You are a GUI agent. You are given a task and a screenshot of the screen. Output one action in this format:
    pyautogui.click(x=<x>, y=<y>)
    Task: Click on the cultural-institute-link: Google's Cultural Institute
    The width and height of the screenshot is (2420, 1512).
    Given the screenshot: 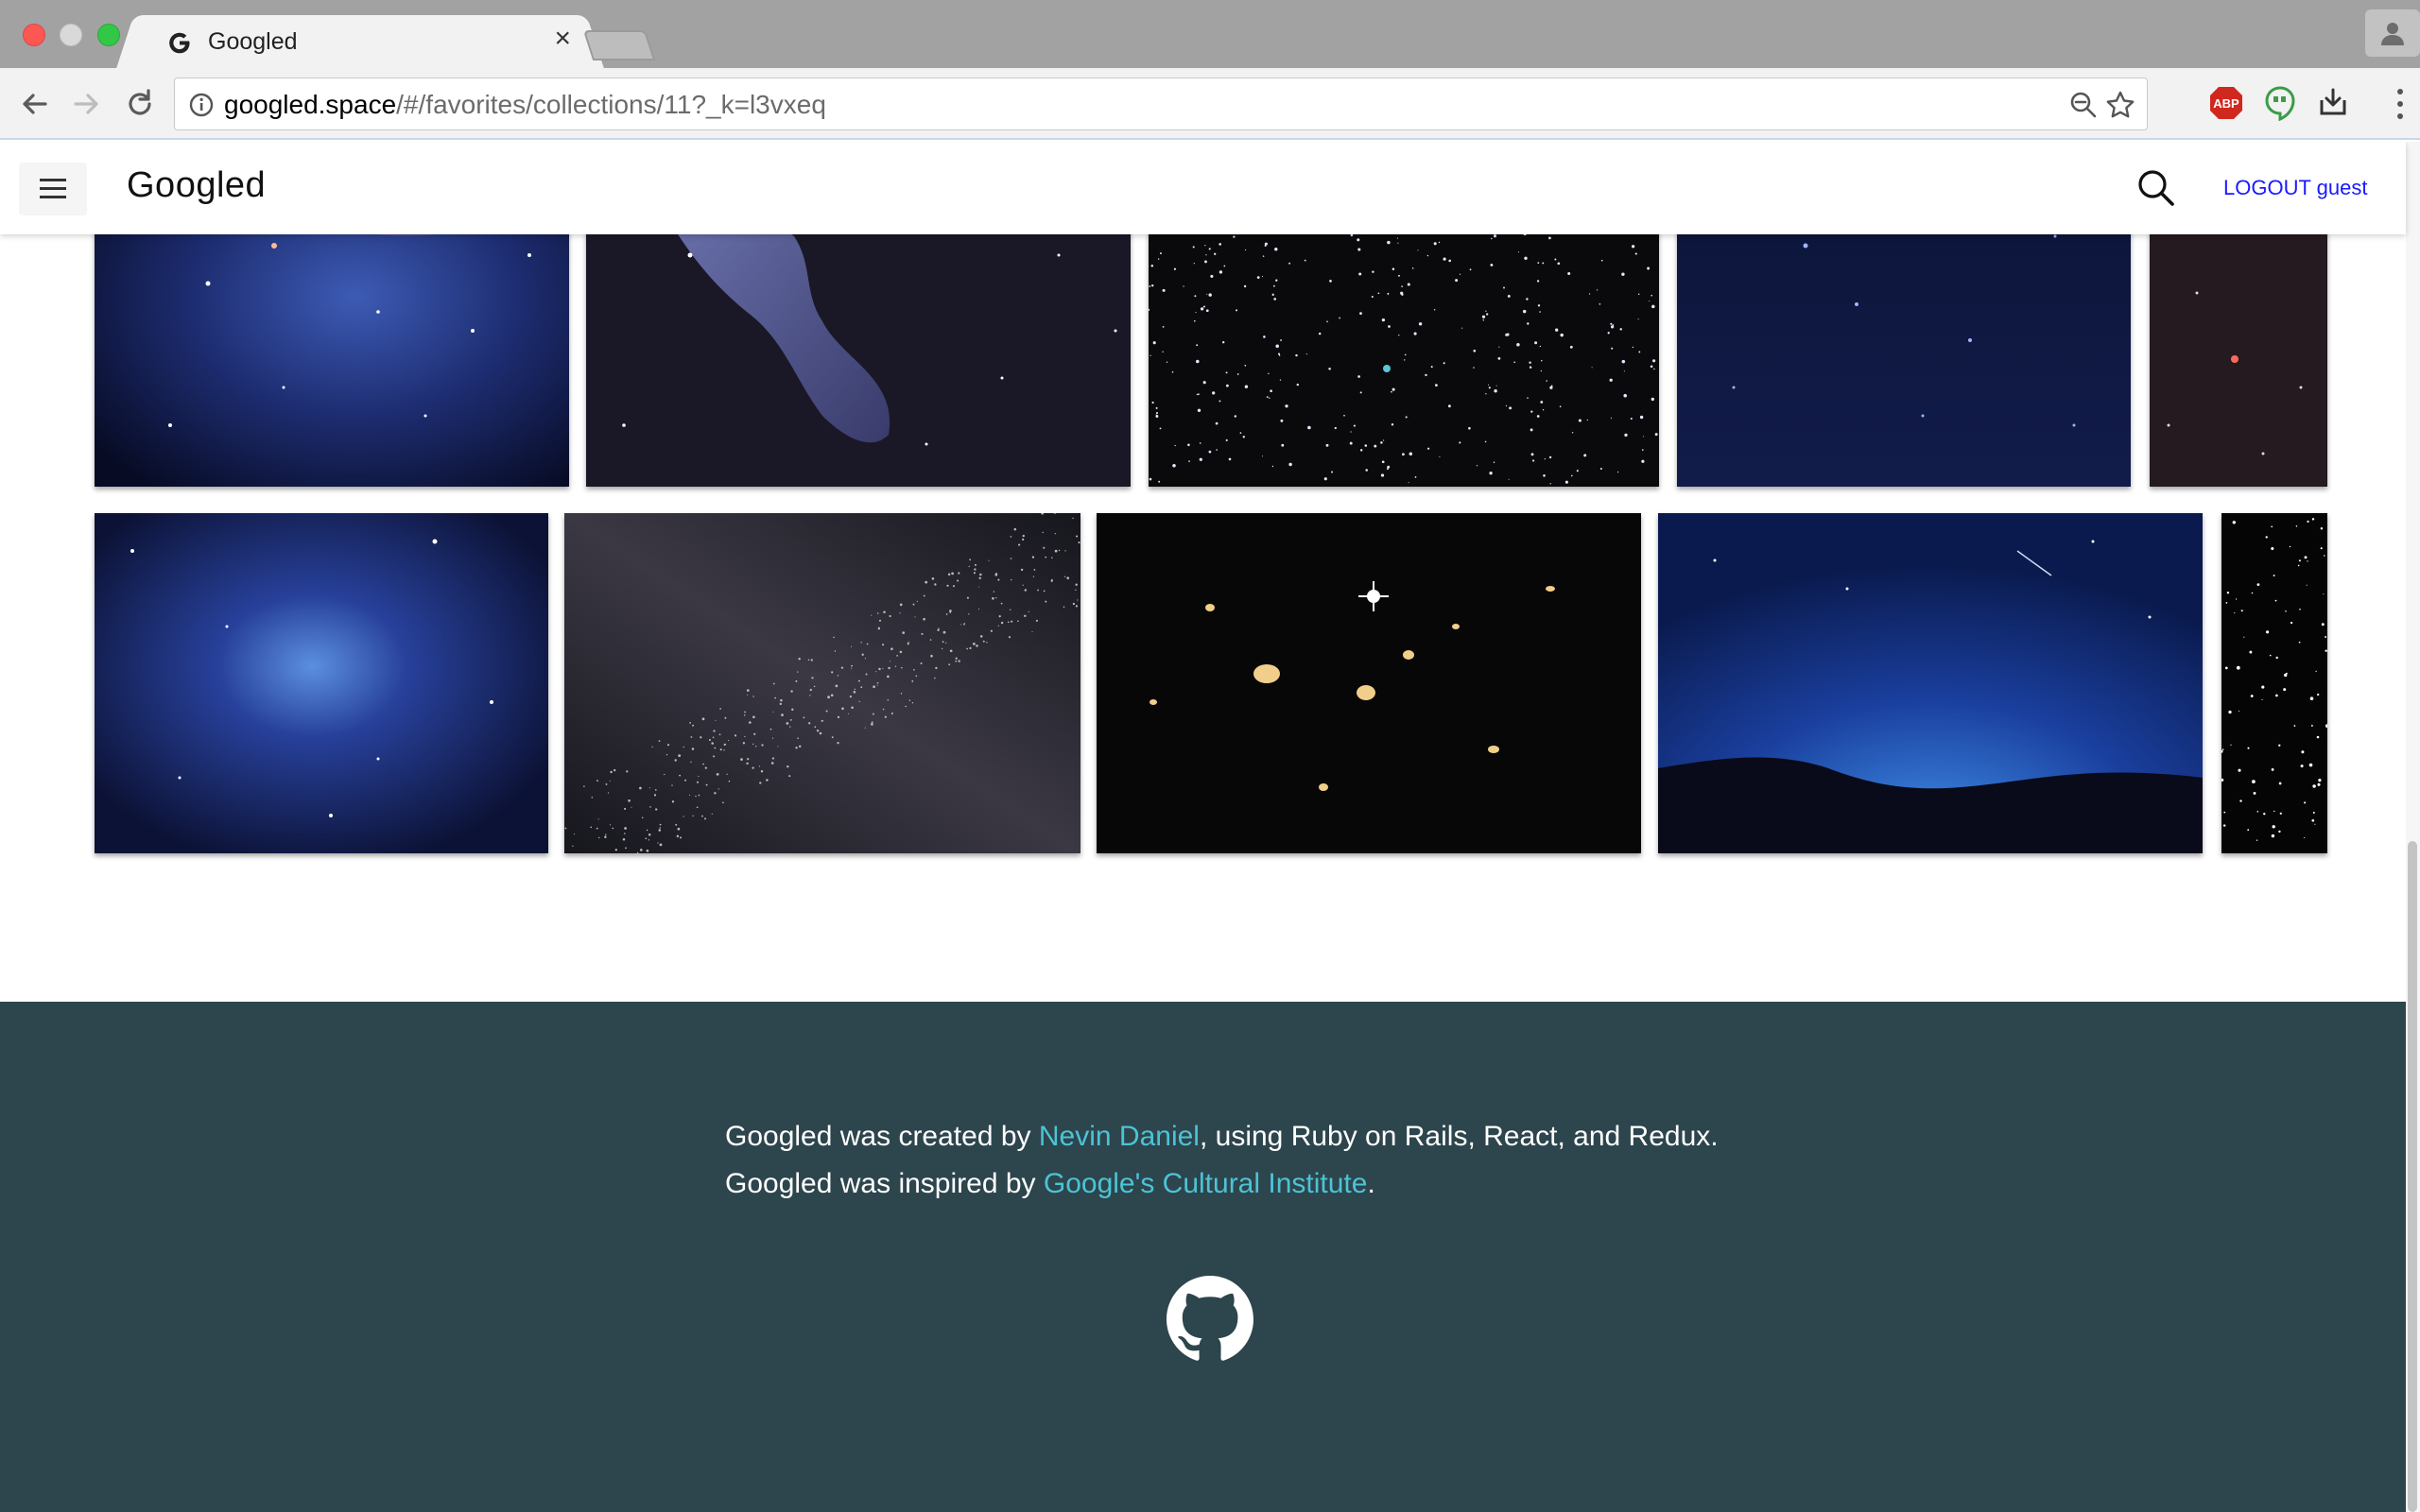 What is the action you would take?
    pyautogui.click(x=1206, y=1183)
    